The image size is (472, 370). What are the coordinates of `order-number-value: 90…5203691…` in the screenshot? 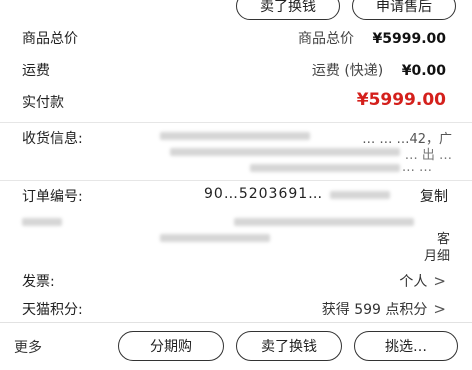 It's located at (264, 194).